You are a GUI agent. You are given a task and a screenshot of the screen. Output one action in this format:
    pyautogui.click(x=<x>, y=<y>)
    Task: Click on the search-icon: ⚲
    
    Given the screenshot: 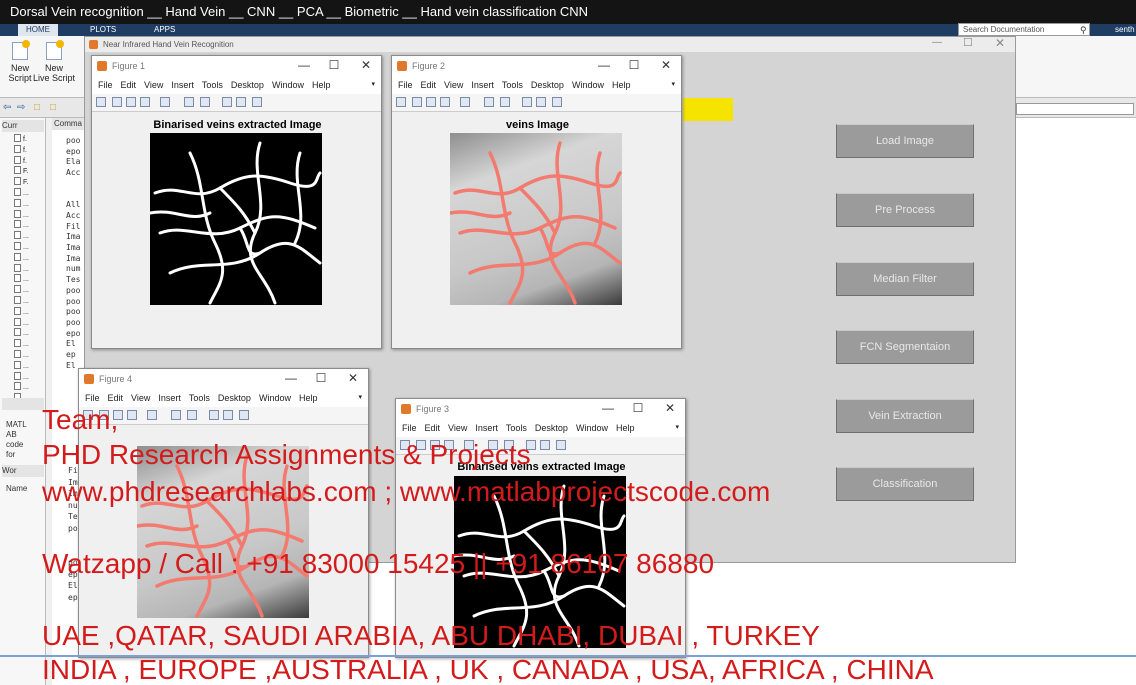 What is the action you would take?
    pyautogui.click(x=1083, y=30)
    